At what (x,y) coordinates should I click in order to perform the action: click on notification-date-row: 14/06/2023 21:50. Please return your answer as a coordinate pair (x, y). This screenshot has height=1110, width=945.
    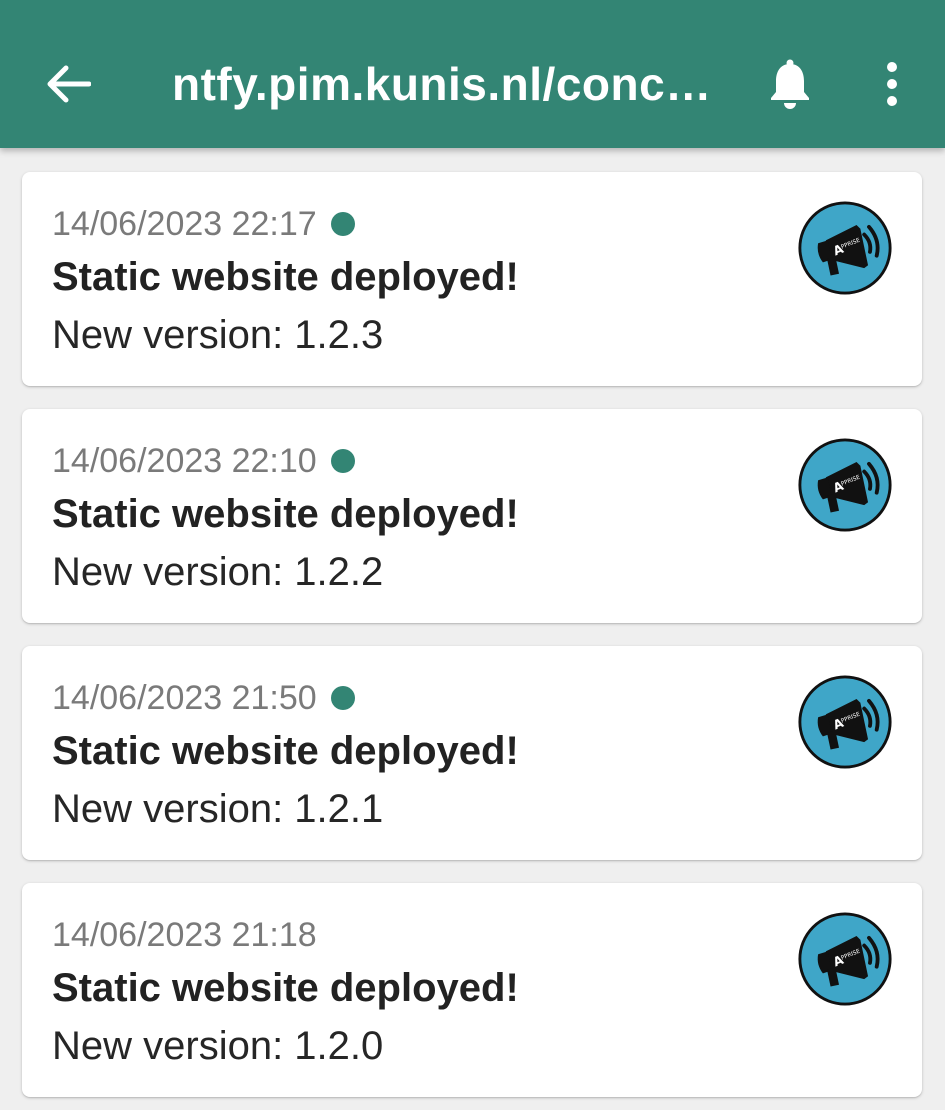
    Looking at the image, I should click on (203, 698).